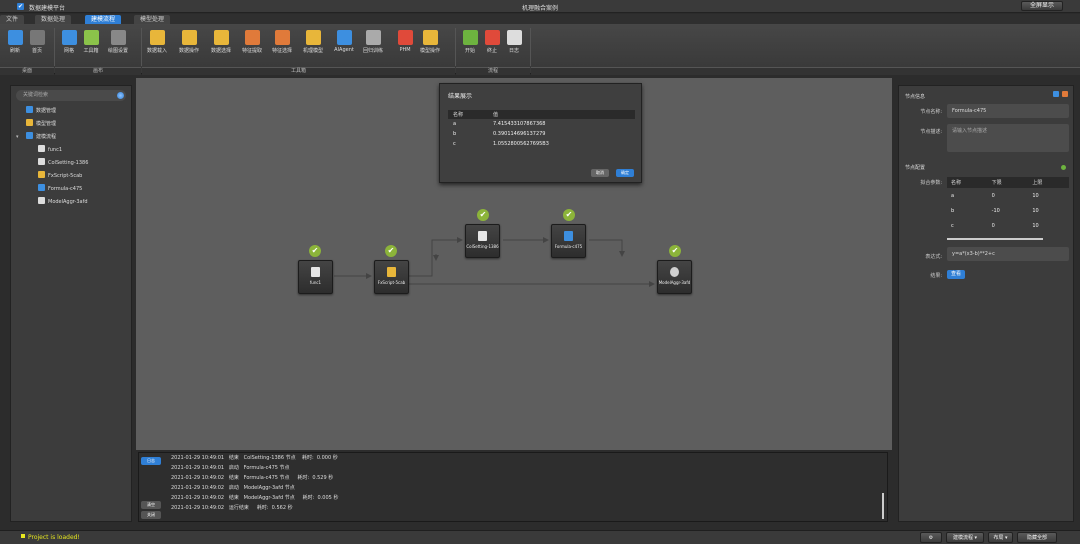 The height and width of the screenshot is (544, 1080). Describe the element at coordinates (17, 137) in the screenshot. I see `chevron-down-icon: ▾` at that location.